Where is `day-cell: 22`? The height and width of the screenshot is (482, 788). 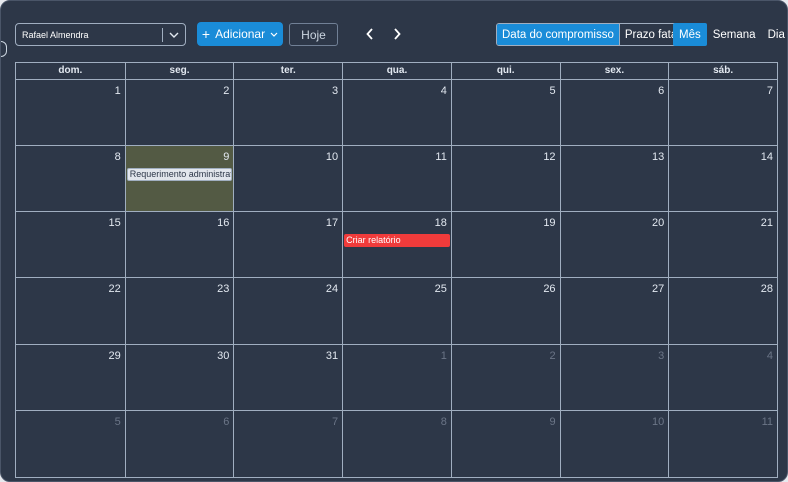
day-cell: 22 is located at coordinates (70, 310).